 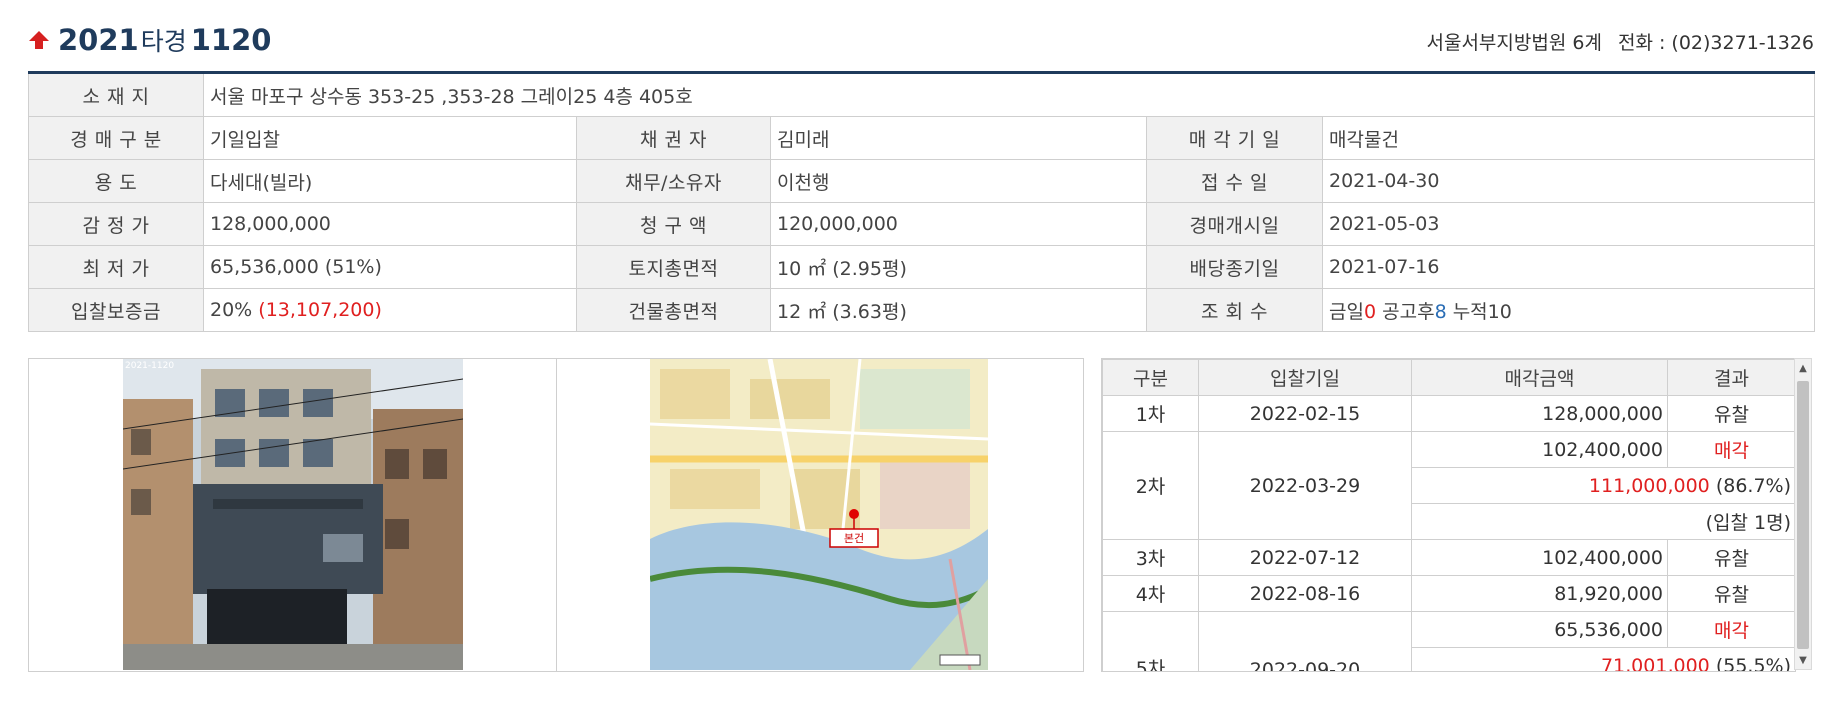 What do you see at coordinates (673, 181) in the screenshot?
I see `debtor-label: 채무/소유자` at bounding box center [673, 181].